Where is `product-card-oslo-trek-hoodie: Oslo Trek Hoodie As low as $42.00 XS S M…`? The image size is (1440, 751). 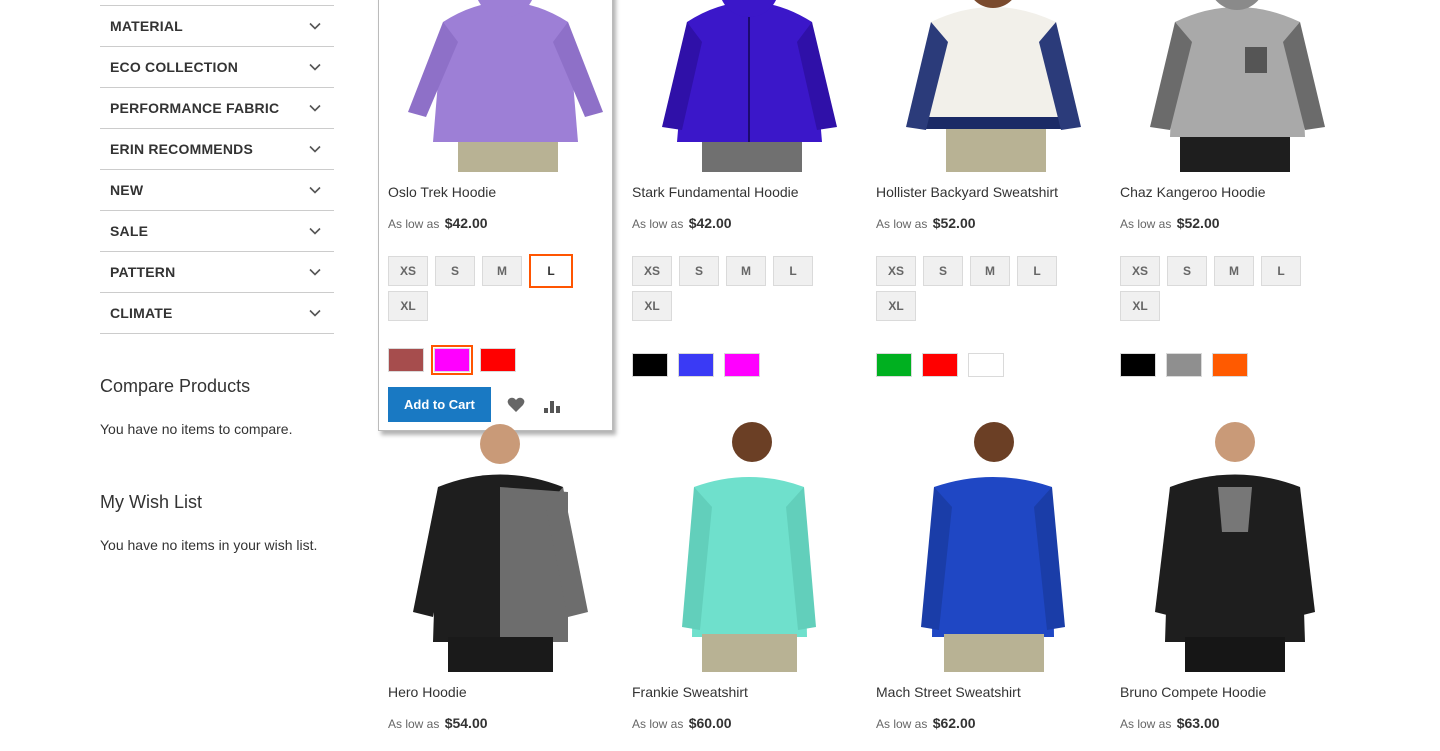
product-card-oslo-trek-hoodie: Oslo Trek Hoodie As low as $42.00 XS S M… is located at coordinates (505, 211).